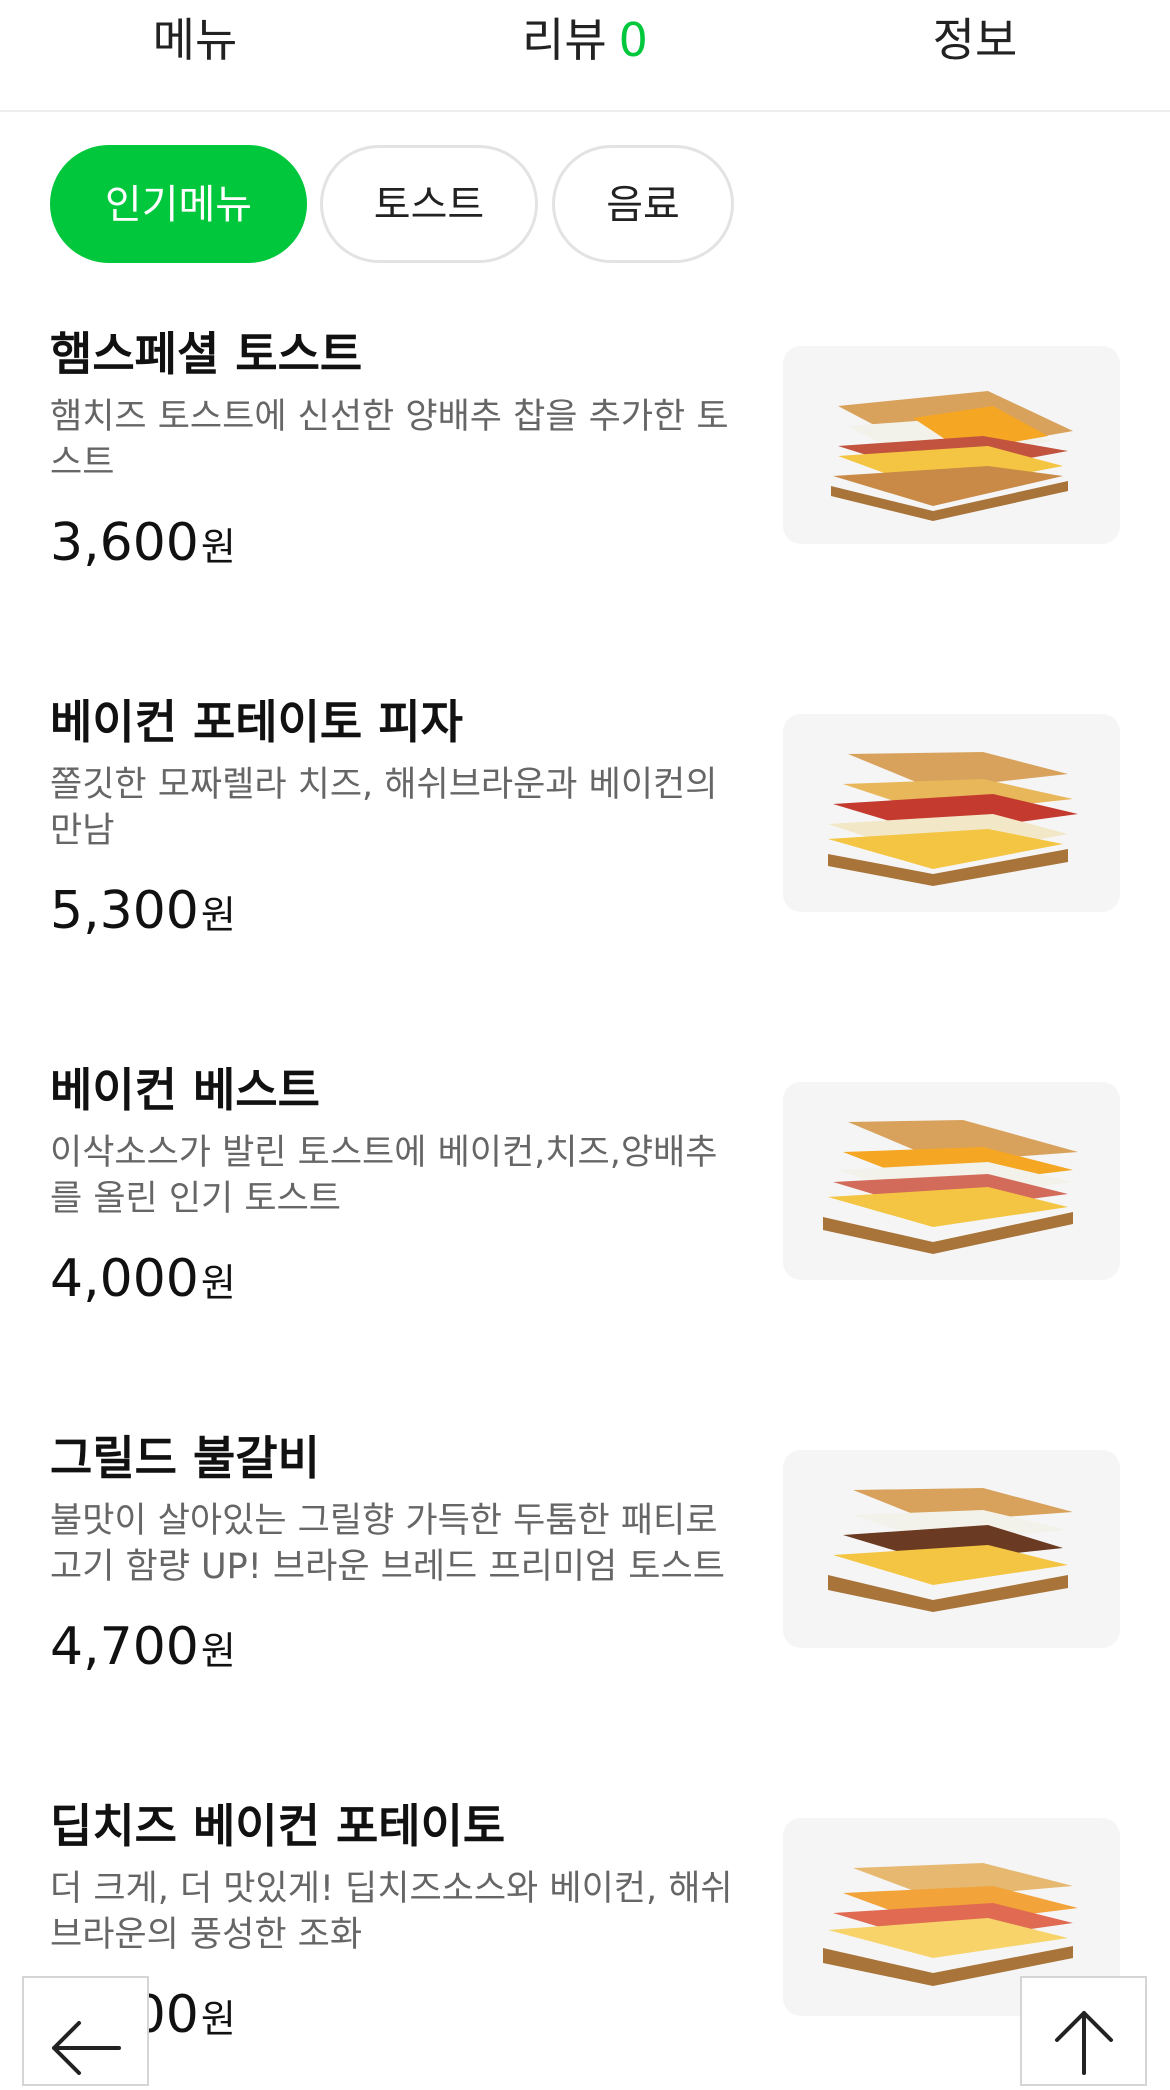 The height and width of the screenshot is (2090, 1170). Describe the element at coordinates (206, 354) in the screenshot. I see `menu-item-name: 햄스페셜 토스트` at that location.